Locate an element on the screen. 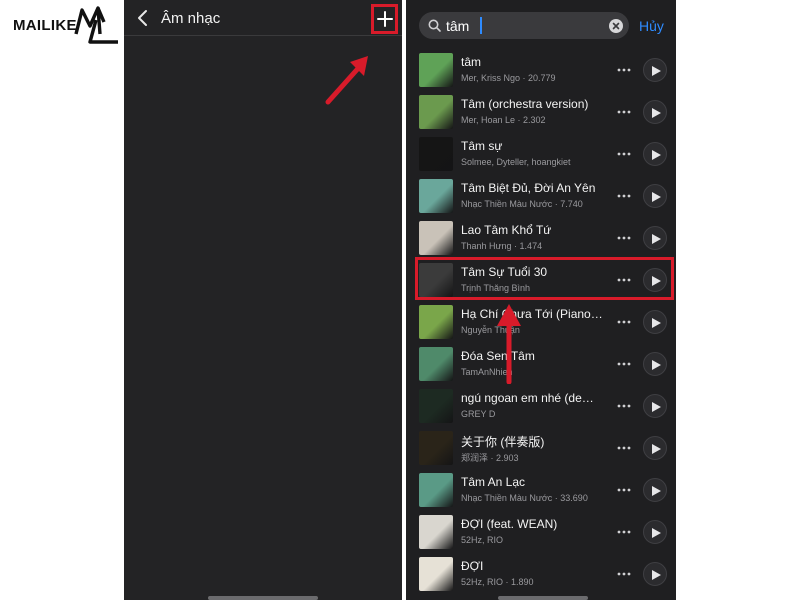  song-row: ngú ngoan em nhé (de… GREY D is located at coordinates (541, 406).